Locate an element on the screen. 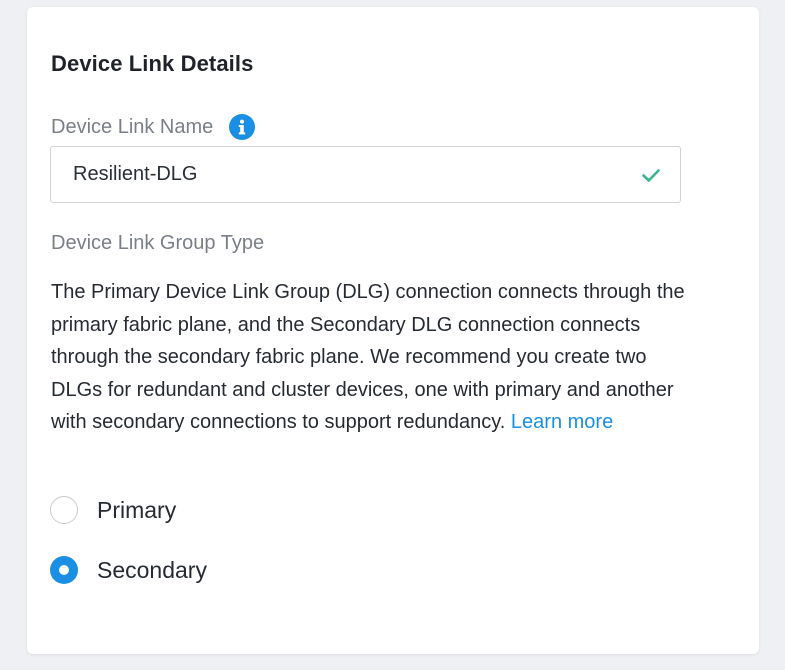 The height and width of the screenshot is (670, 785). device-link-name-field is located at coordinates (365, 174).